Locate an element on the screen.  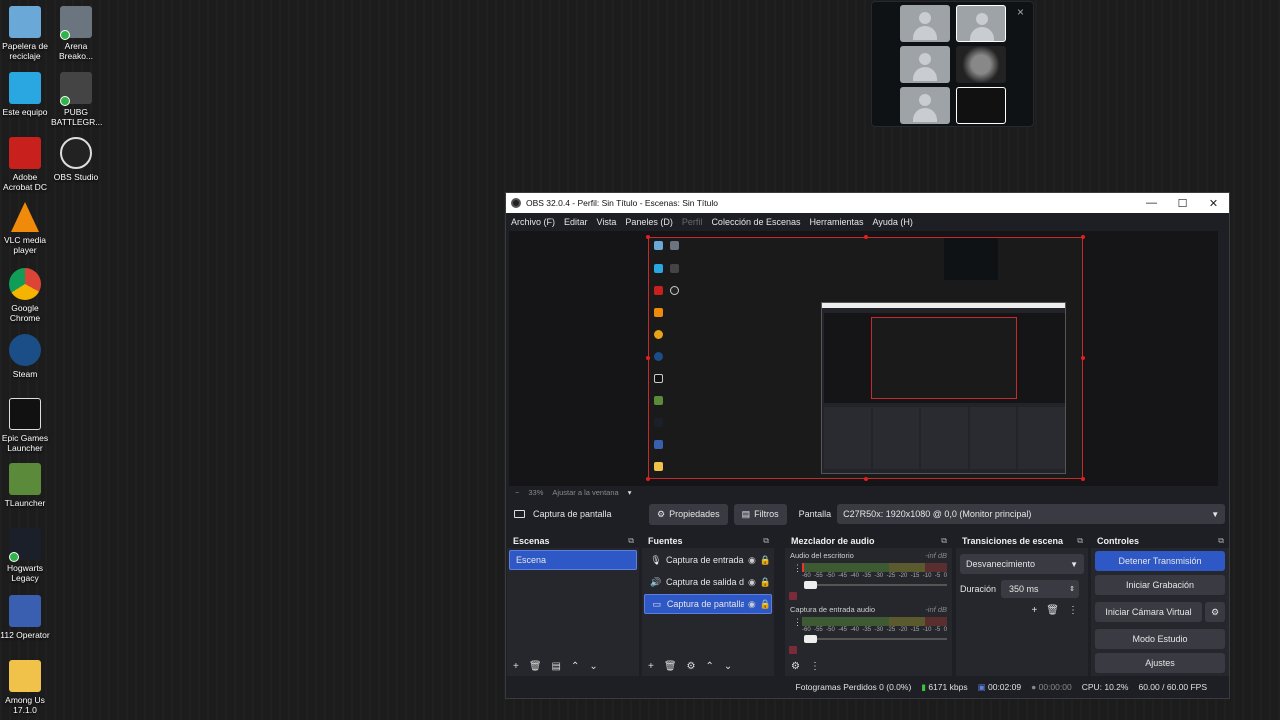
source-item: ▭ Captura de pantalla ◉ 🔒 is located at coordinates (708, 604).